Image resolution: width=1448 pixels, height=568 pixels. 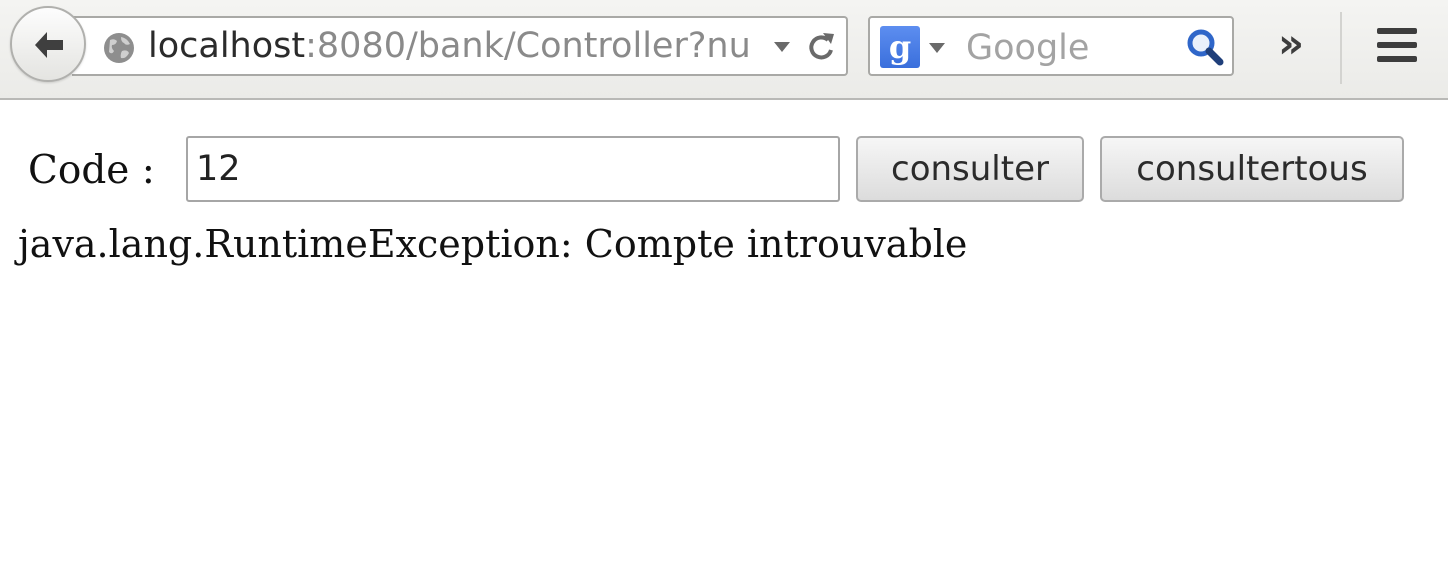 What do you see at coordinates (1252, 169) in the screenshot?
I see `consultertous-button: consultertous` at bounding box center [1252, 169].